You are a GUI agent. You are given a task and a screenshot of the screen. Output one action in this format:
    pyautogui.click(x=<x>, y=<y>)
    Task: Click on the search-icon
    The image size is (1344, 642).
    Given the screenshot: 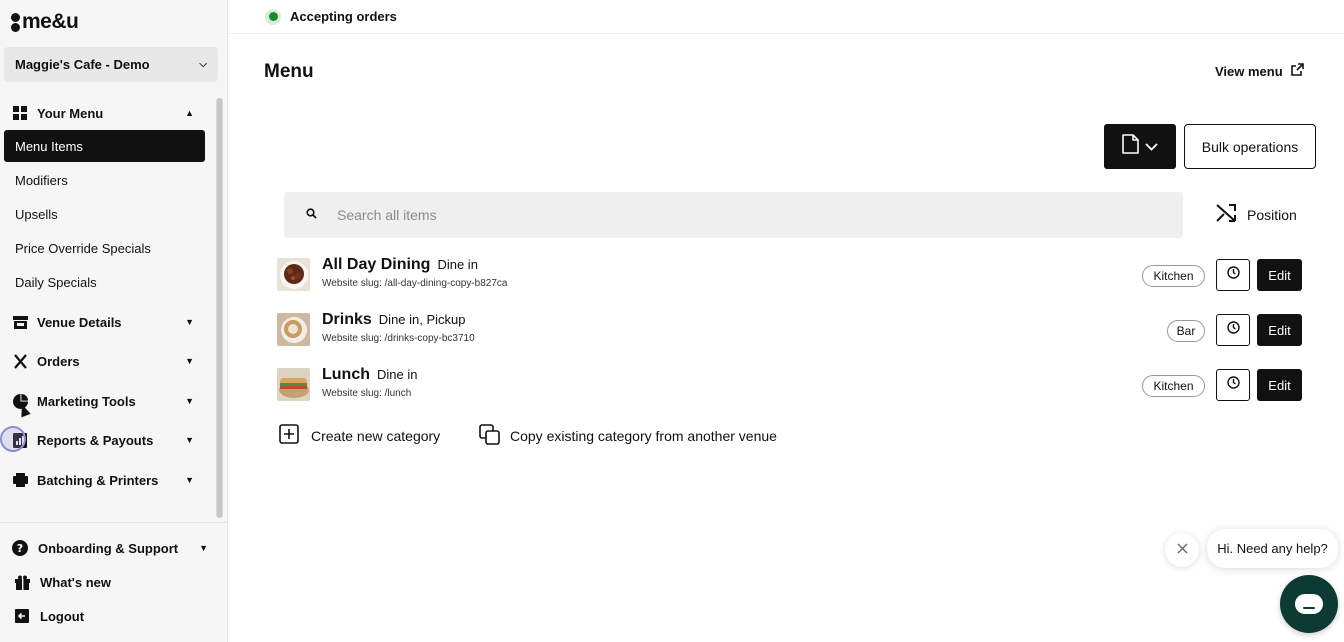 What is the action you would take?
    pyautogui.click(x=311, y=215)
    